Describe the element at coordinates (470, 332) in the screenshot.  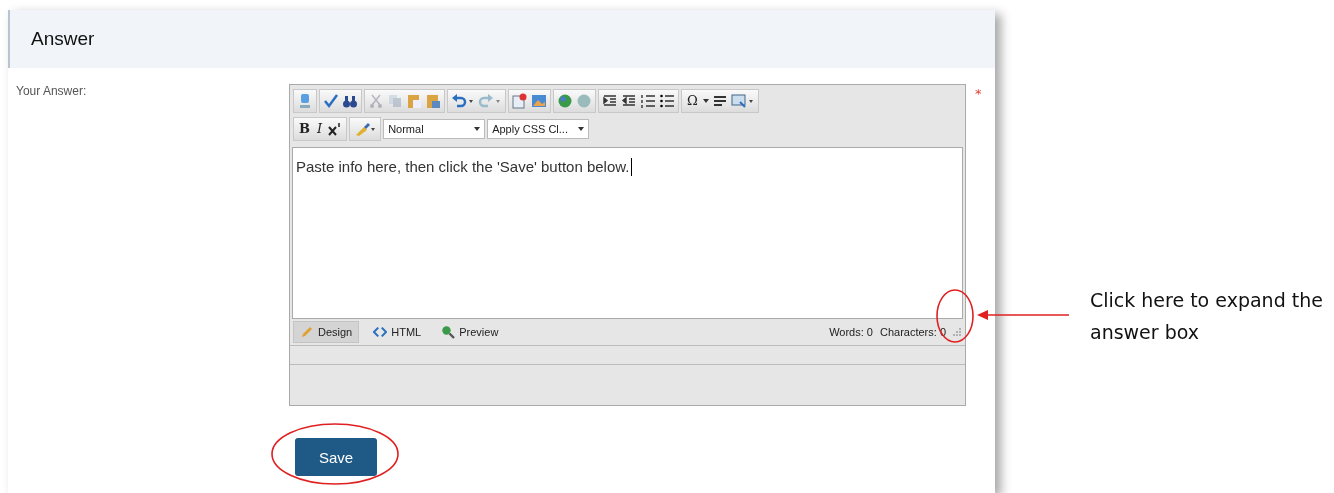
I see `mode-tab: Preview` at that location.